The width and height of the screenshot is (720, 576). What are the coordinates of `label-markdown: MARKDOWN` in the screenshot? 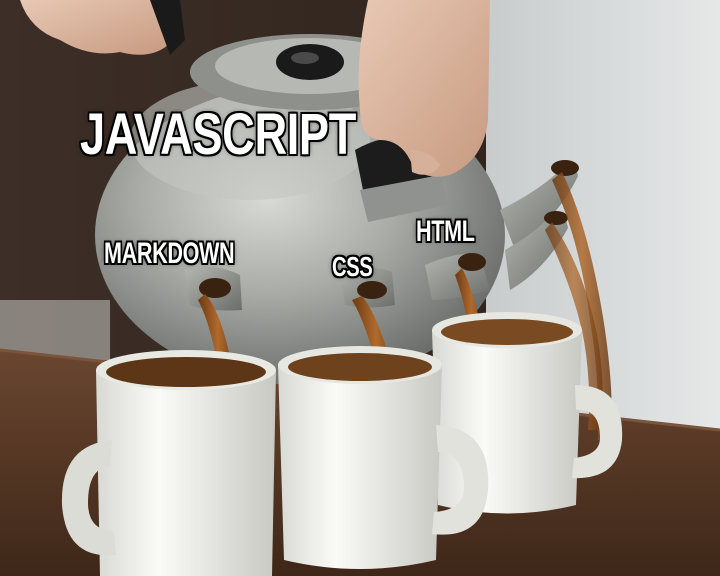 It's located at (169, 253).